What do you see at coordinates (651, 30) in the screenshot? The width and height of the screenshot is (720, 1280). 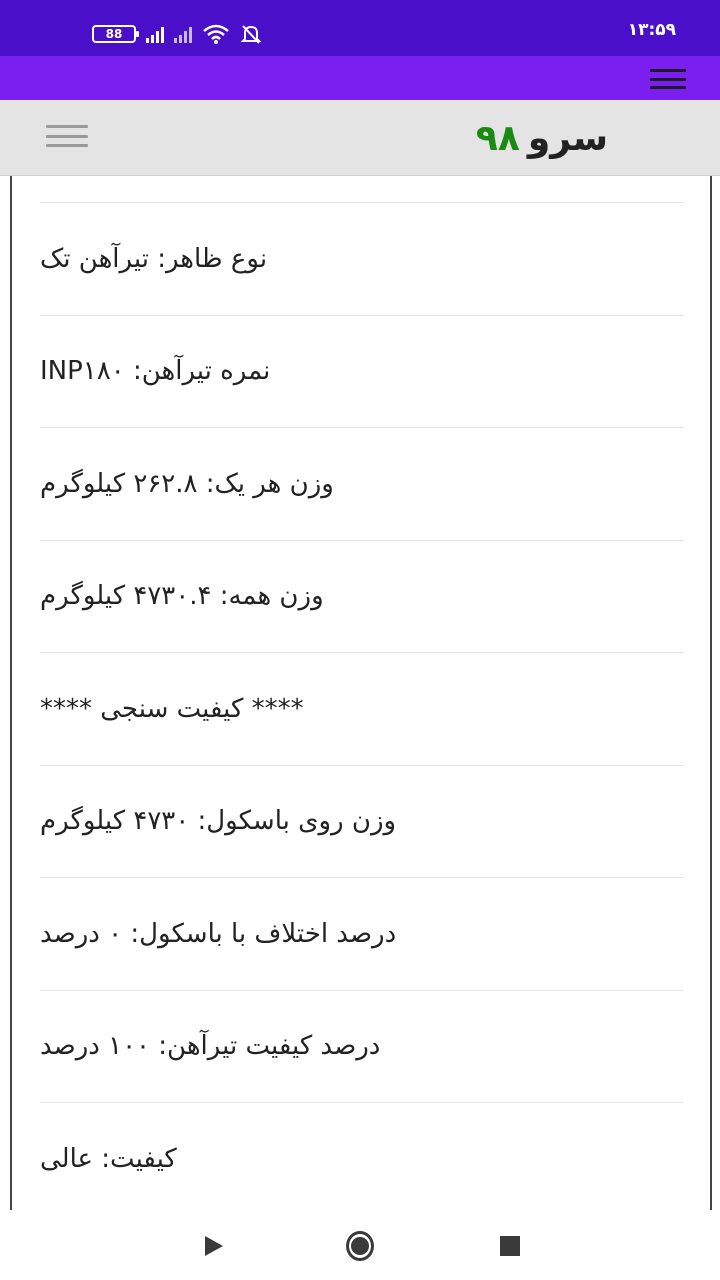 I see `status-time: ۱۳:۵۹` at bounding box center [651, 30].